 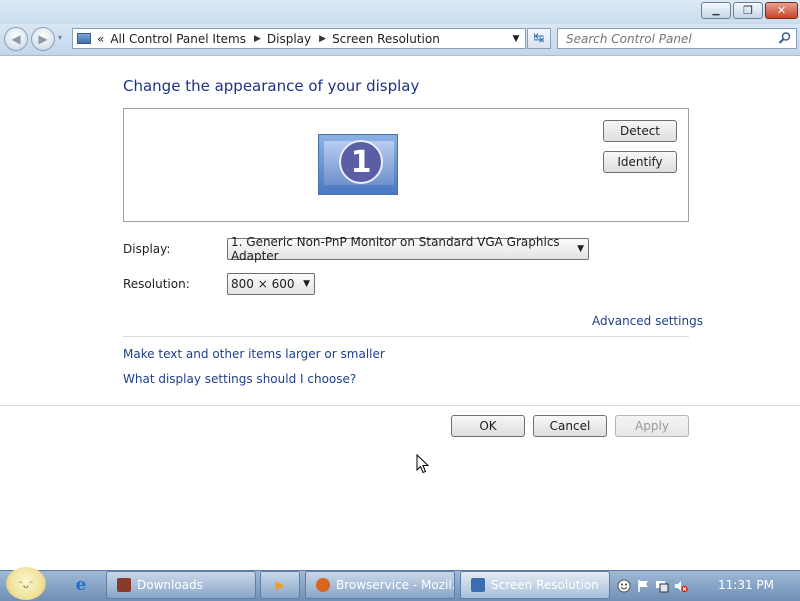 I want to click on apply-button: Apply, so click(x=652, y=426).